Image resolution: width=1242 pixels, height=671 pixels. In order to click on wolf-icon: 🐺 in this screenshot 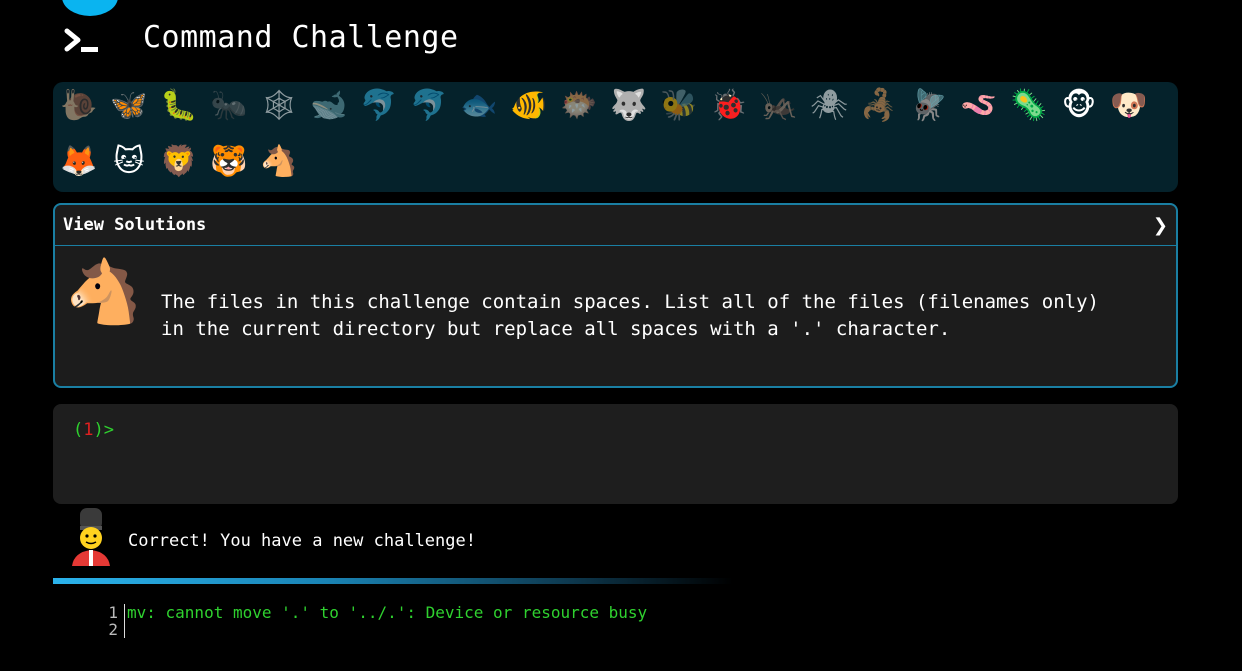, I will do `click(629, 106)`.